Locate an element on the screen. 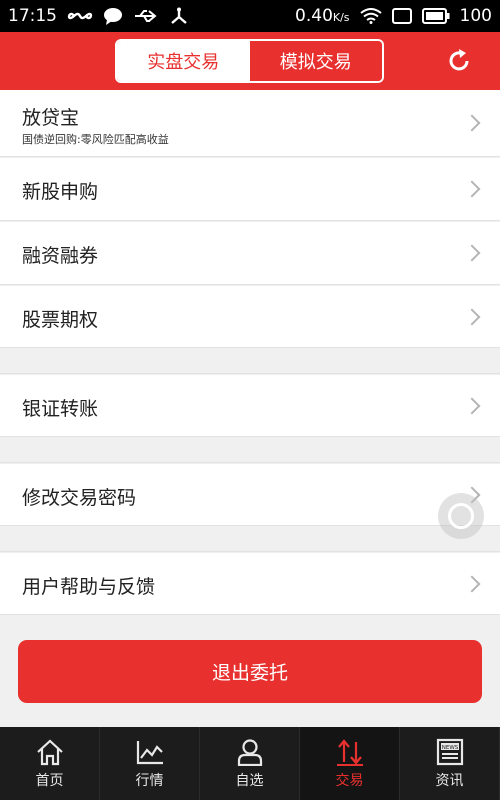  menu-item-label: 股票期权 is located at coordinates (60, 320).